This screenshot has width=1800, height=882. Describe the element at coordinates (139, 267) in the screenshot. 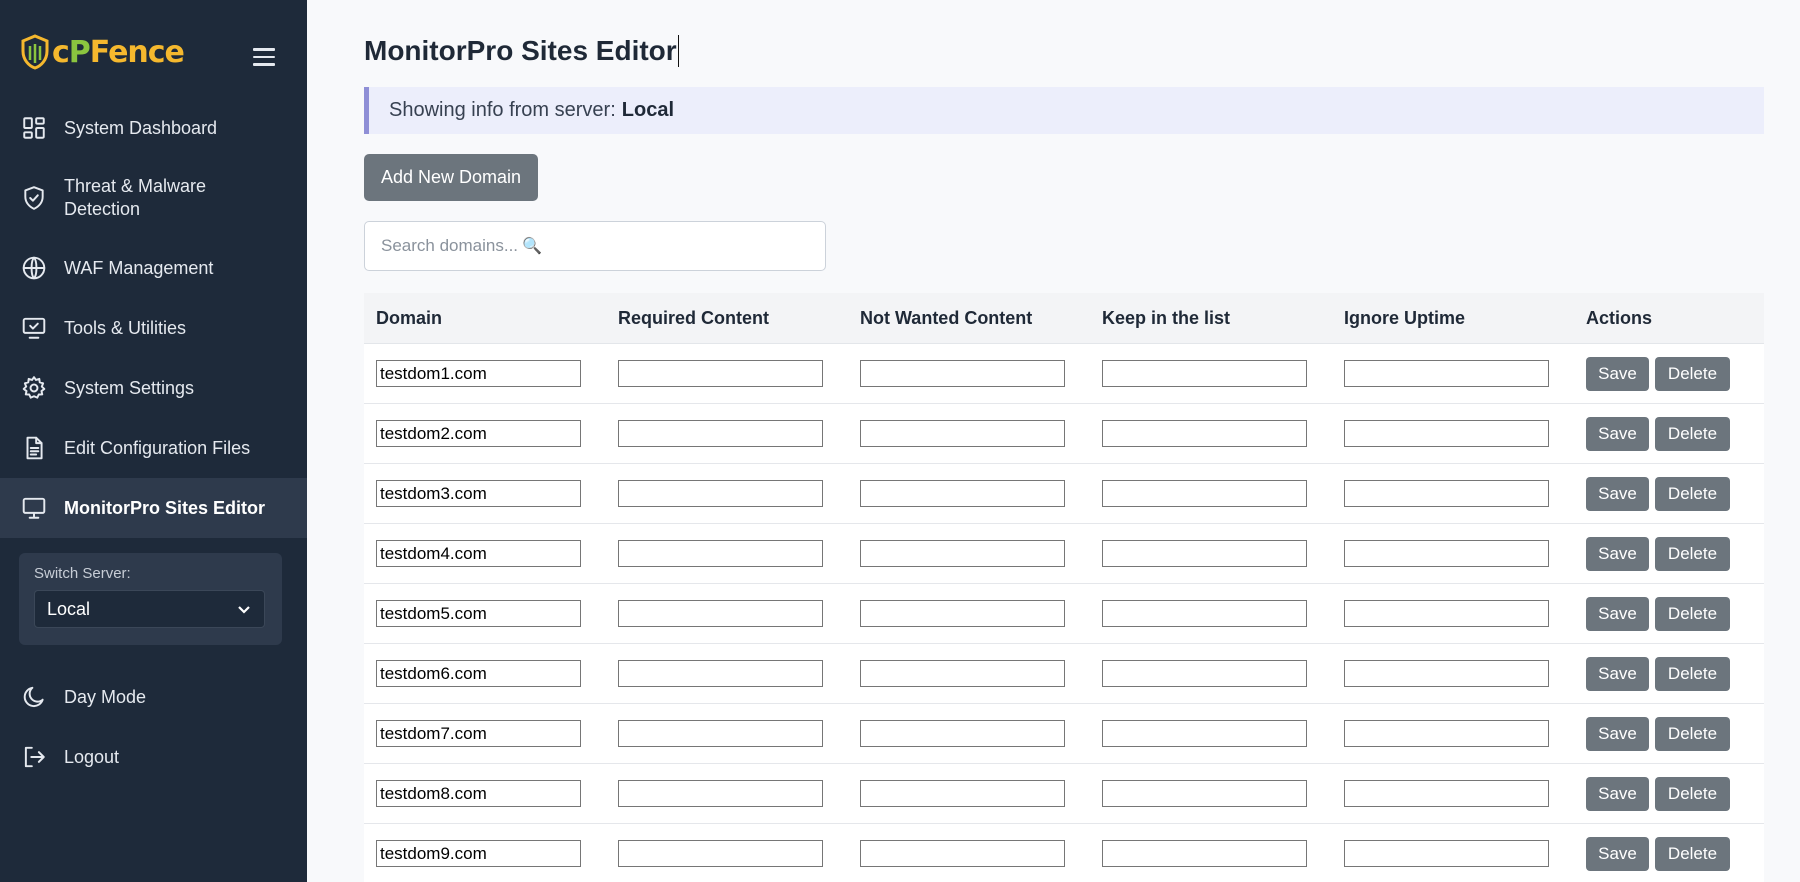

I see `sidebar-item-label: WAF Management` at that location.